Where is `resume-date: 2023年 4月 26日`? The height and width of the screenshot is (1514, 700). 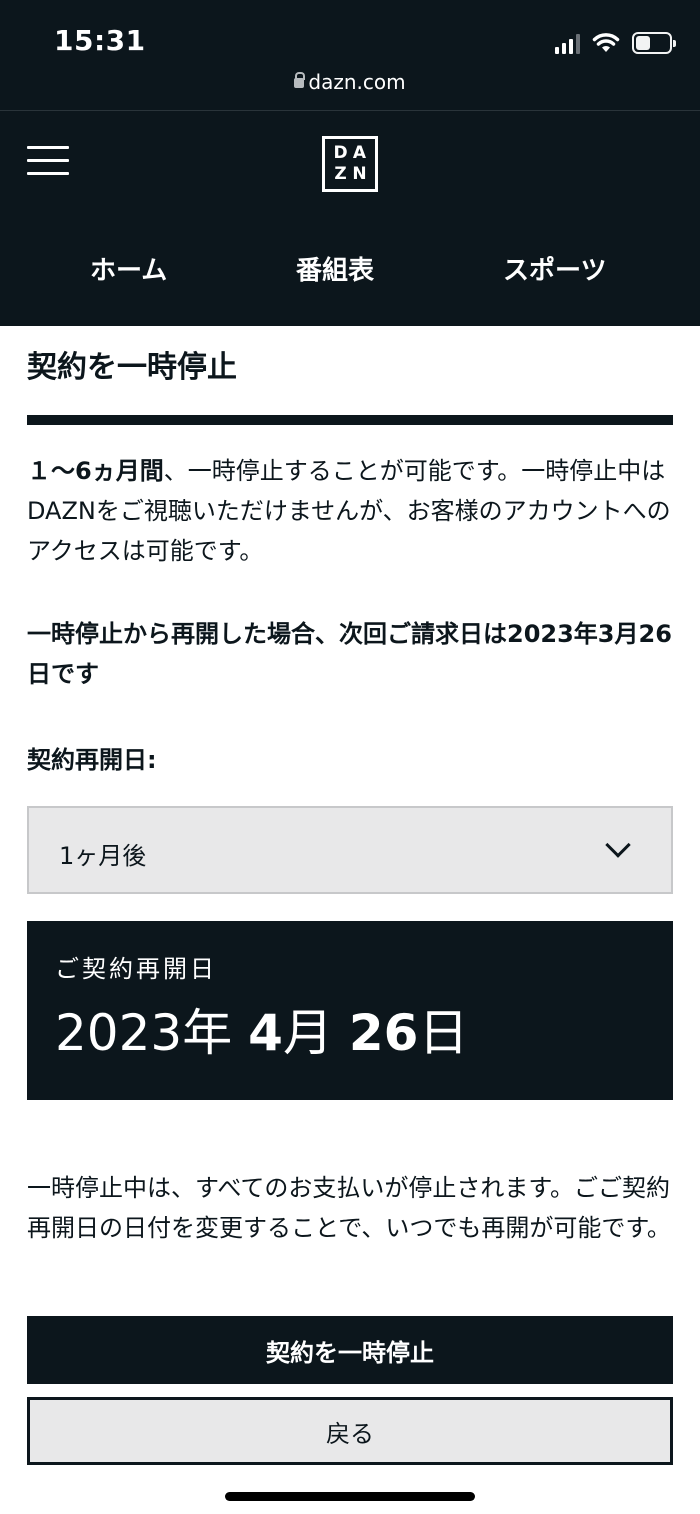
resume-date: 2023年 4月 26日 is located at coordinates (262, 1033).